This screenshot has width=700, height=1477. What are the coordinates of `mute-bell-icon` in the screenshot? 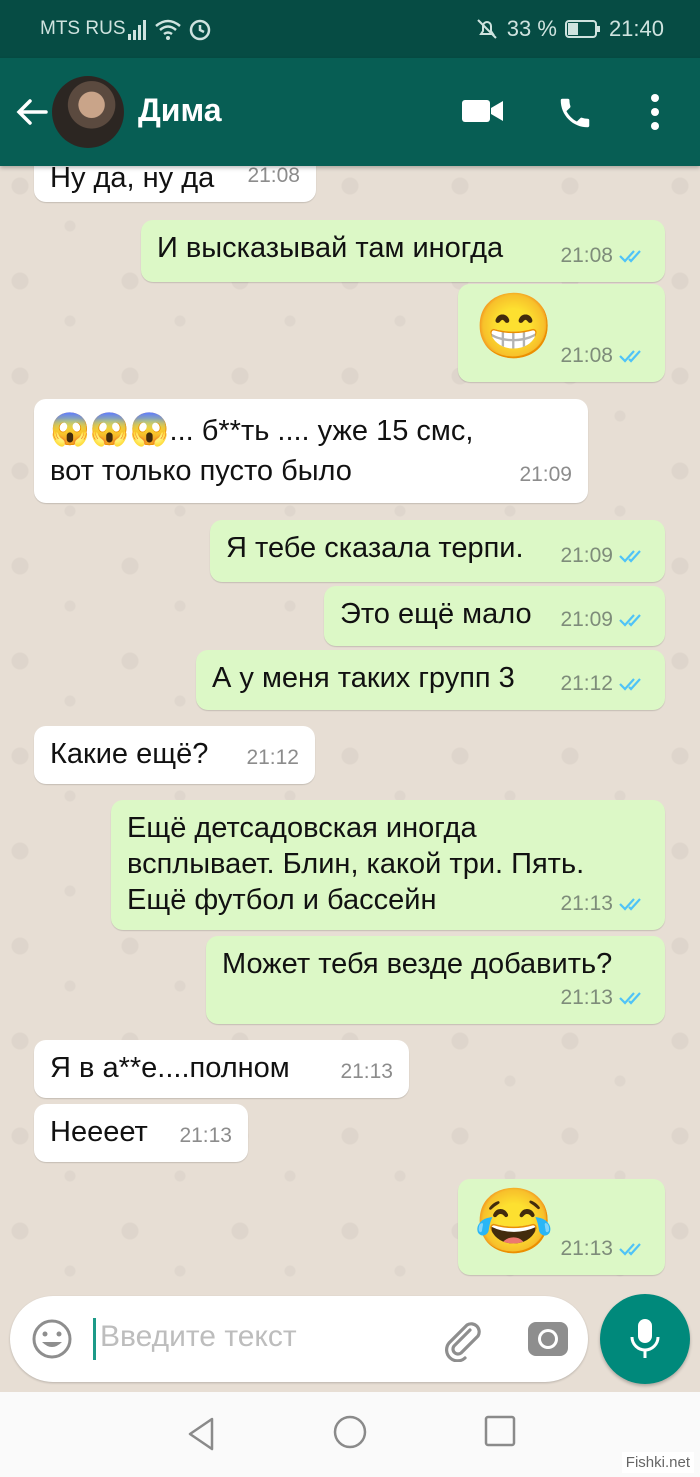 It's located at (487, 29).